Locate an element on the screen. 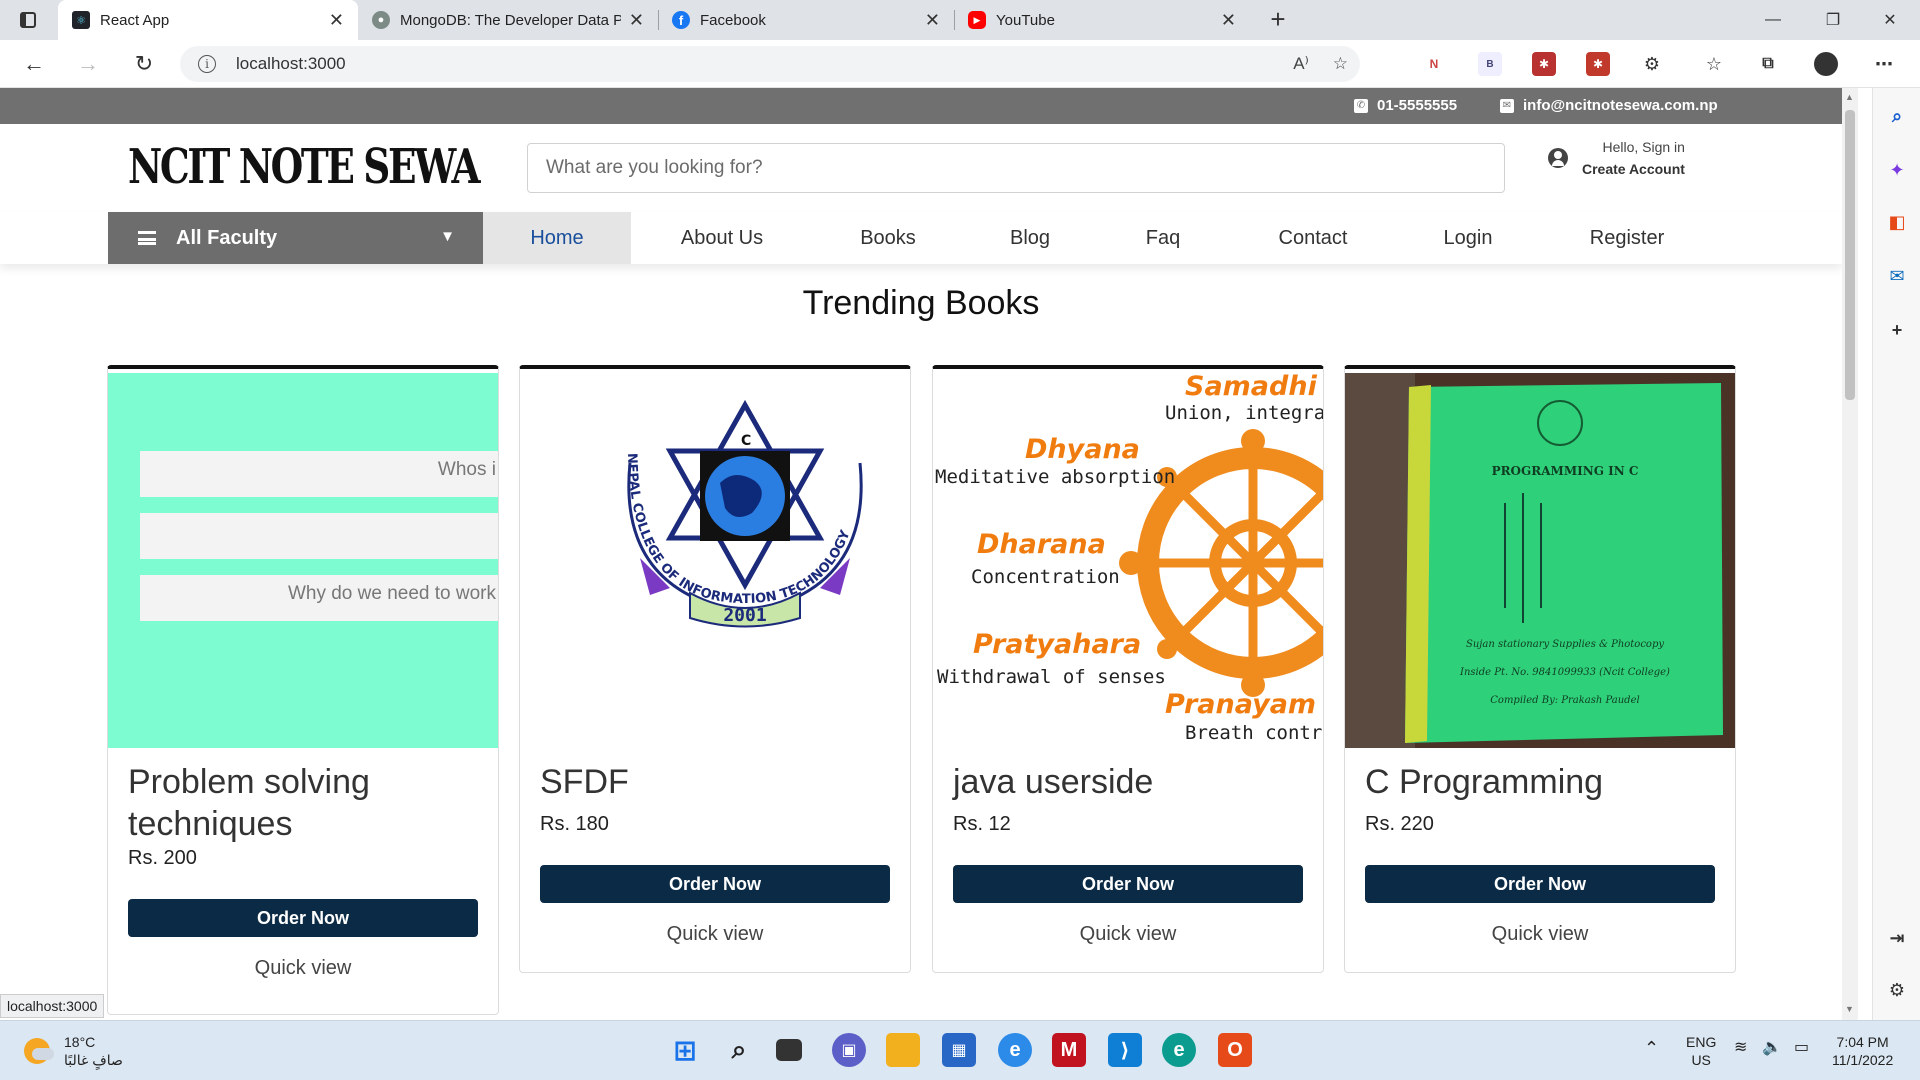  hide-sidebar-icon: ⇥ is located at coordinates (1897, 938).